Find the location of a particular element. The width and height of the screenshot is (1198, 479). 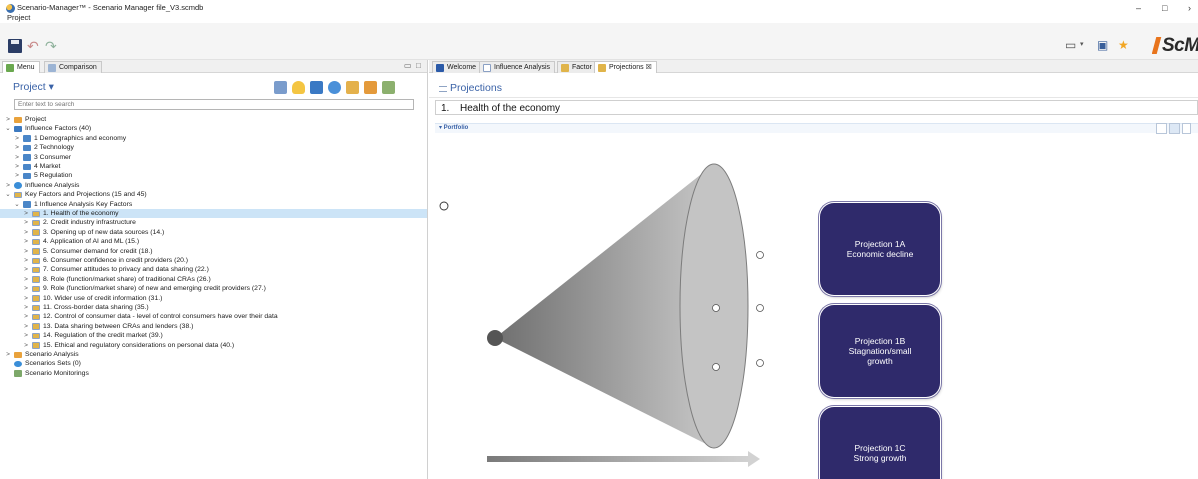

tree-item: >4 Market is located at coordinates (213, 166).